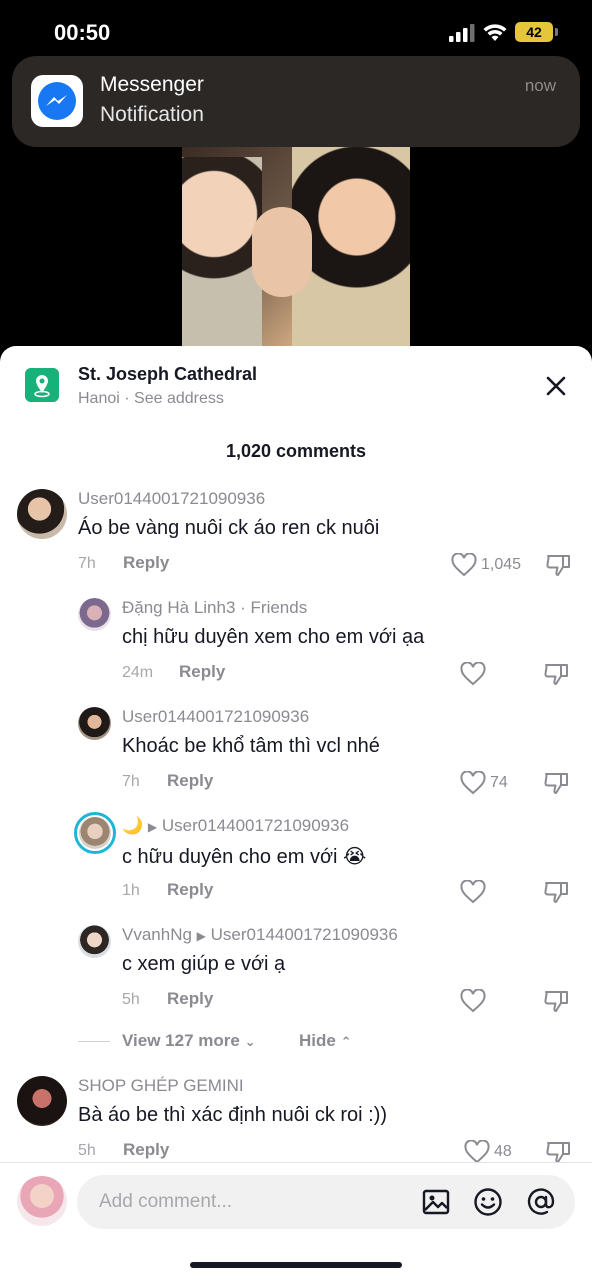  What do you see at coordinates (556, 32) in the screenshot?
I see `battery-tip` at bounding box center [556, 32].